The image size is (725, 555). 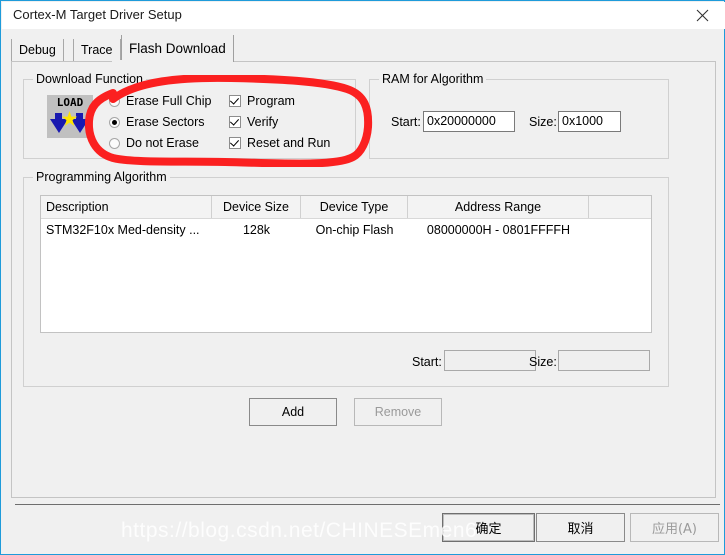 I want to click on algorithm-size-label: Size:, so click(x=543, y=362).